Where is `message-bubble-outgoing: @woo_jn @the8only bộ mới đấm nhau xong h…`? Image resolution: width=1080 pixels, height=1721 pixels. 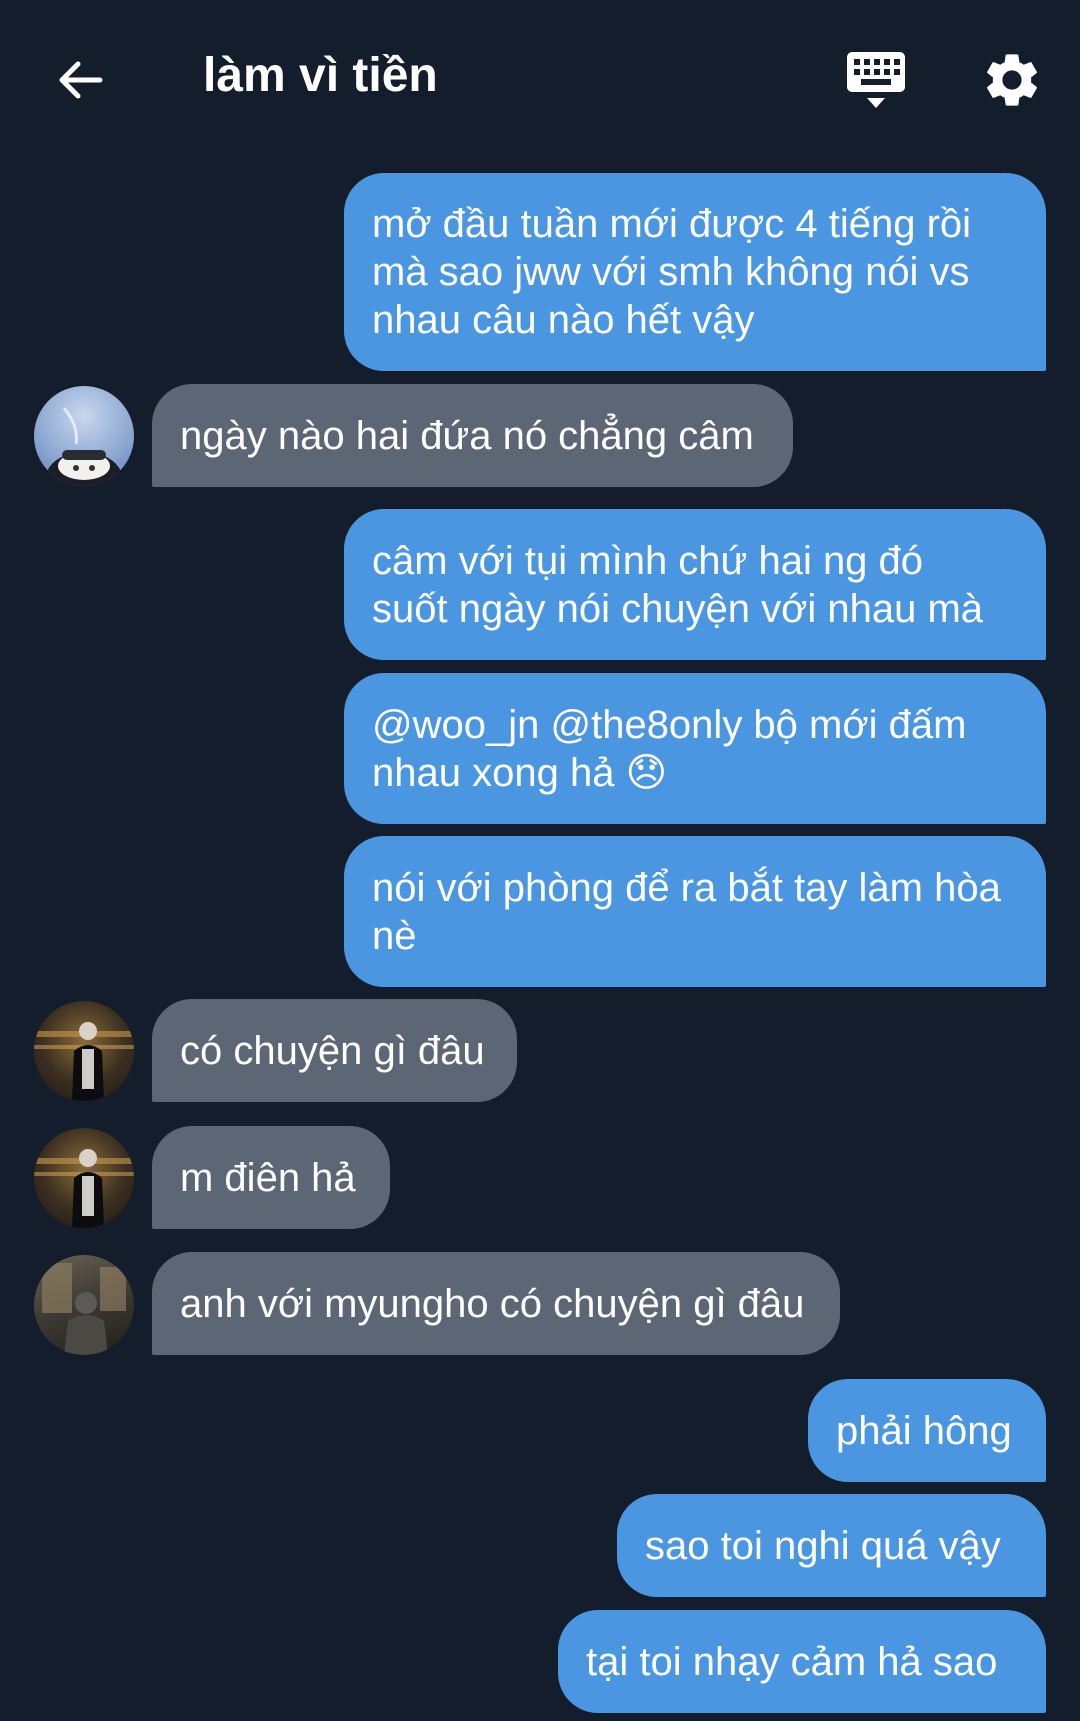 message-bubble-outgoing: @woo_jn @the8only bộ mới đấm nhau xong h… is located at coordinates (695, 748).